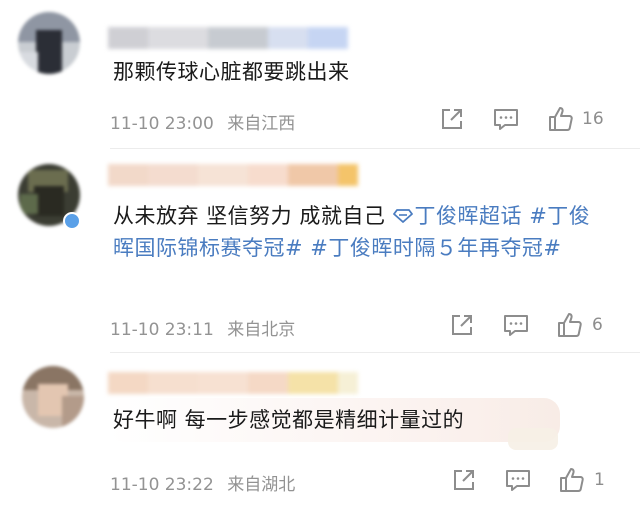 This screenshot has height=505, width=640. Describe the element at coordinates (162, 330) in the screenshot. I see `comment-time: 11-10 23:11` at that location.